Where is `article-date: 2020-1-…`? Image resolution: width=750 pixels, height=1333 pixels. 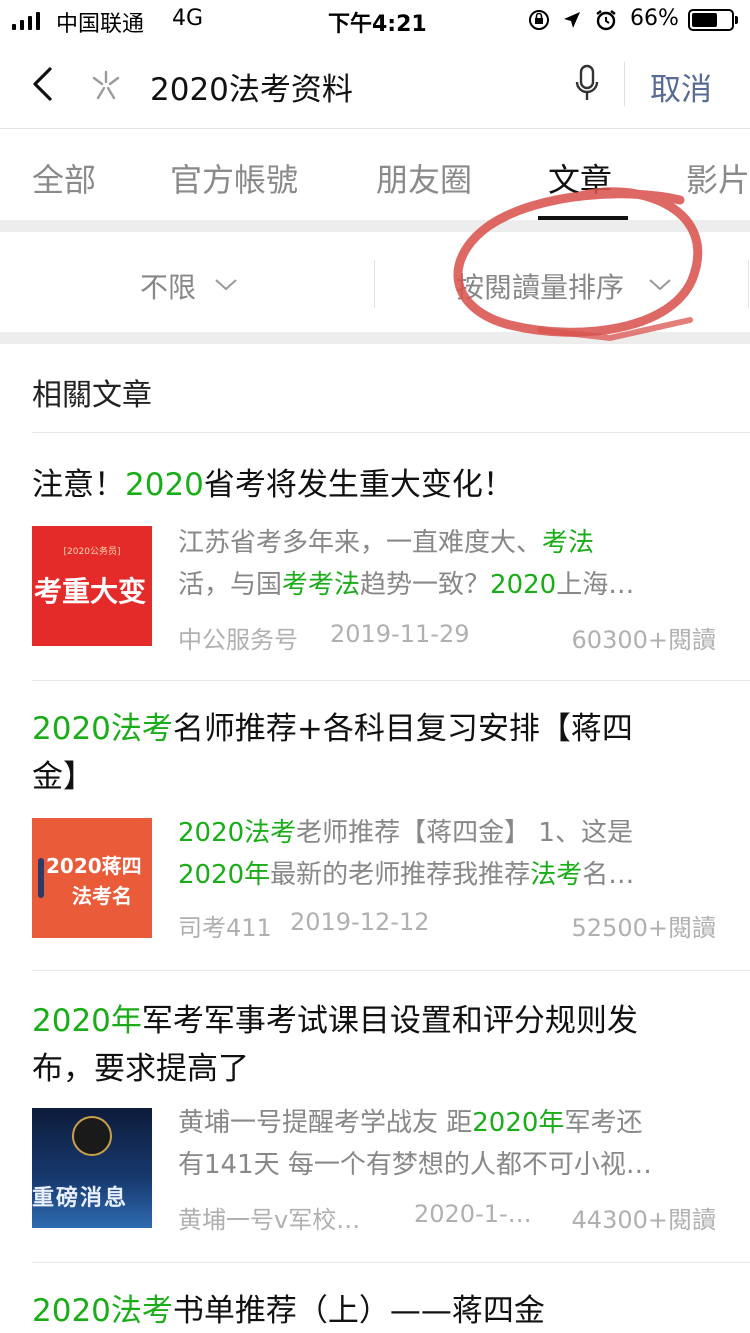
article-date: 2020-1-… is located at coordinates (473, 1214).